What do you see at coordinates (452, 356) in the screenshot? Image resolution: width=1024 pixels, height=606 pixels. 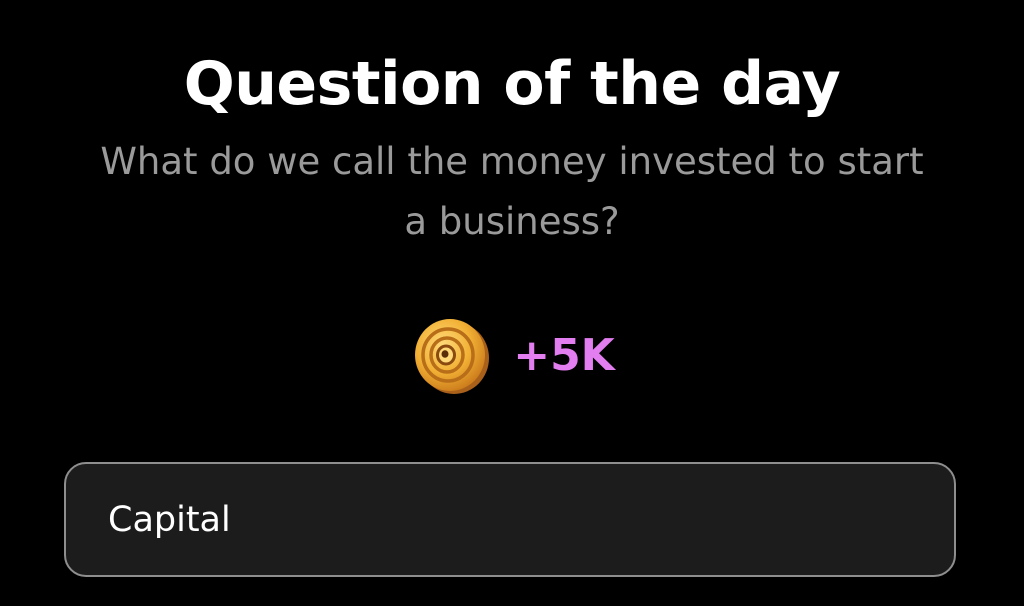 I see `coin-icon` at bounding box center [452, 356].